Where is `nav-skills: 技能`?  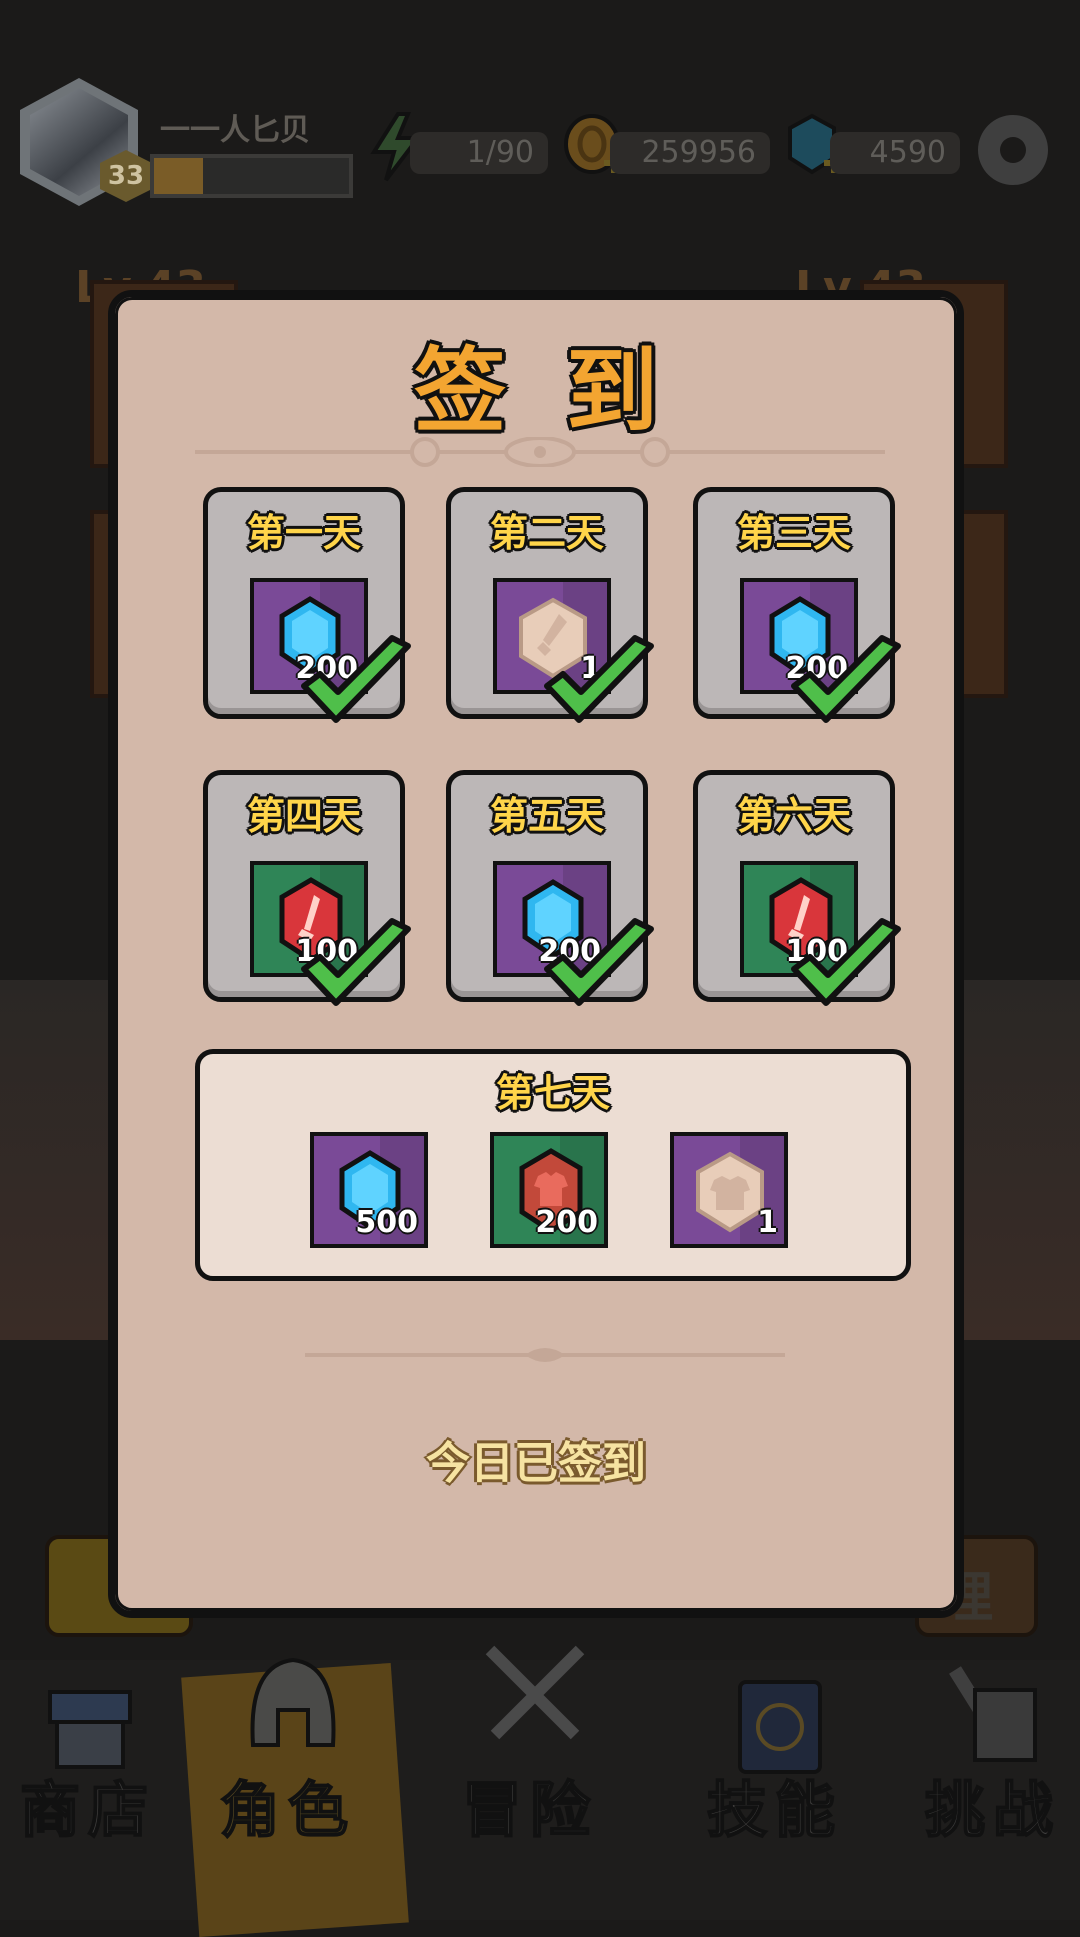
nav-skills: 技能 is located at coordinates (774, 1805).